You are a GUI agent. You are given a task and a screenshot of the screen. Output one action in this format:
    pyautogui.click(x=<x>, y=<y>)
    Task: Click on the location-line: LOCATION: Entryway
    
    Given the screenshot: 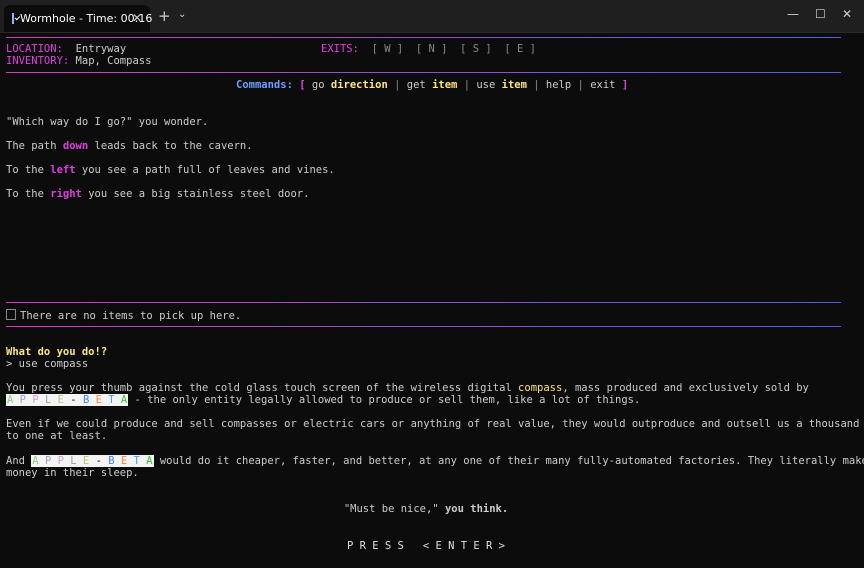 What is the action you would take?
    pyautogui.click(x=66, y=49)
    